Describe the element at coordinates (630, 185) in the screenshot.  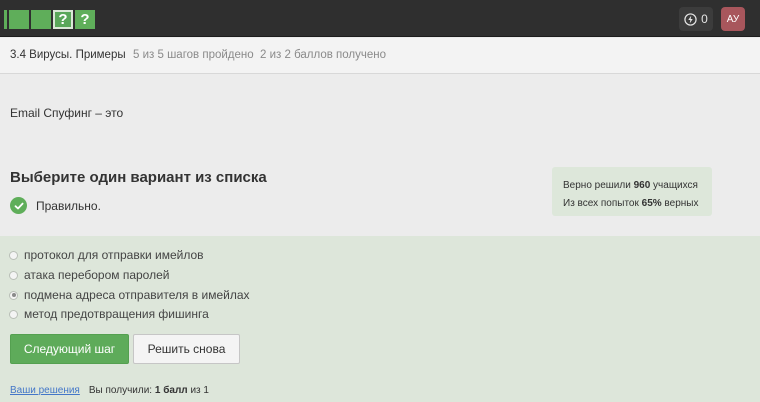
I see `stats-solved: Верно решили 960 учащихся` at that location.